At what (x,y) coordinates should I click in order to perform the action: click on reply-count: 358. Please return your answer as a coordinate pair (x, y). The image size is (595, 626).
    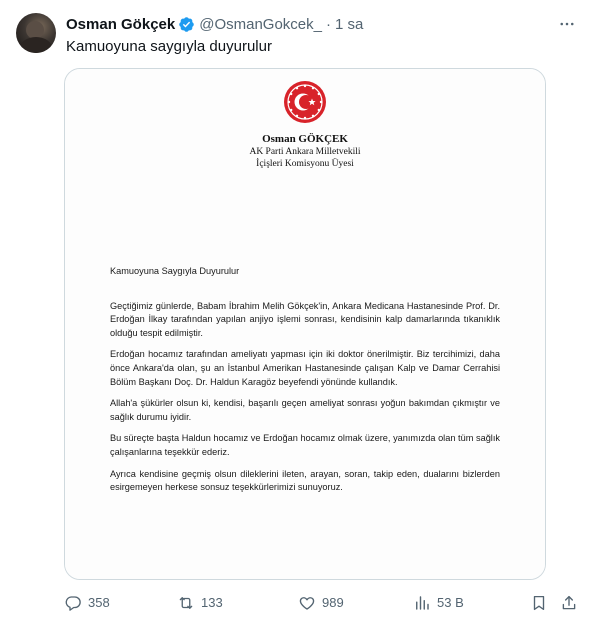
    Looking at the image, I should click on (99, 602).